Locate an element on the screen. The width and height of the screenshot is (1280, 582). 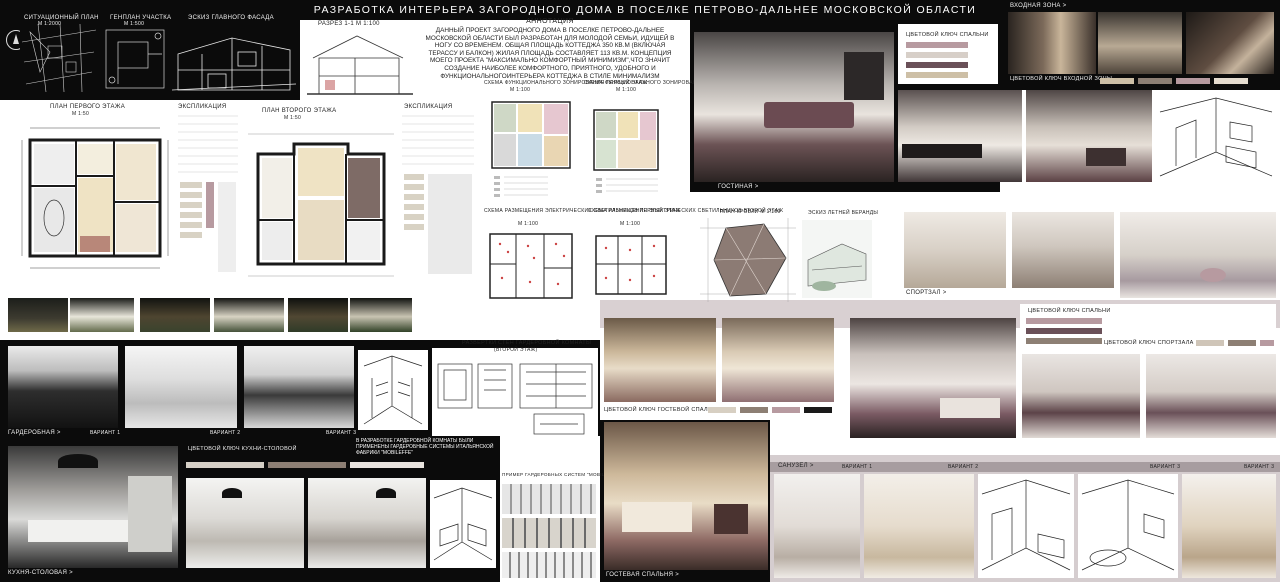
roof-plan is located at coordinates (748, 260).